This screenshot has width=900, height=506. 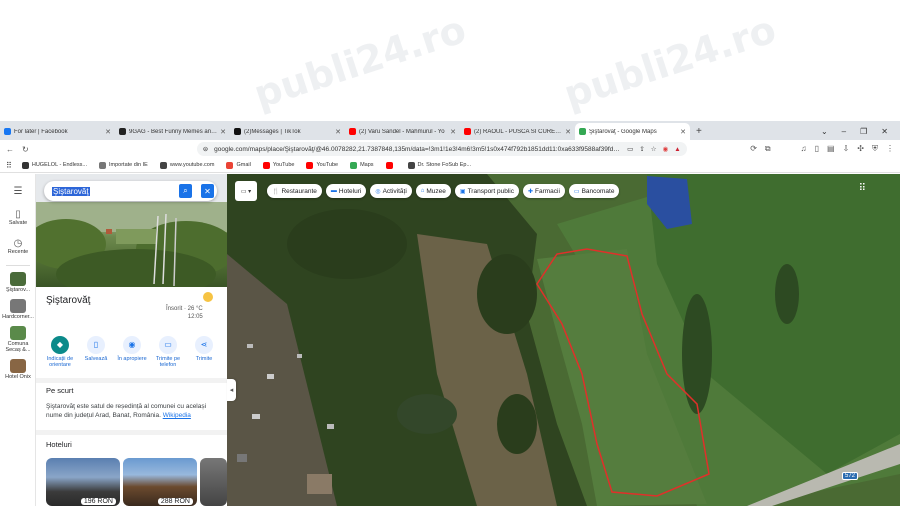 I want to click on category-chip: ▬ Hoteluri, so click(x=346, y=191).